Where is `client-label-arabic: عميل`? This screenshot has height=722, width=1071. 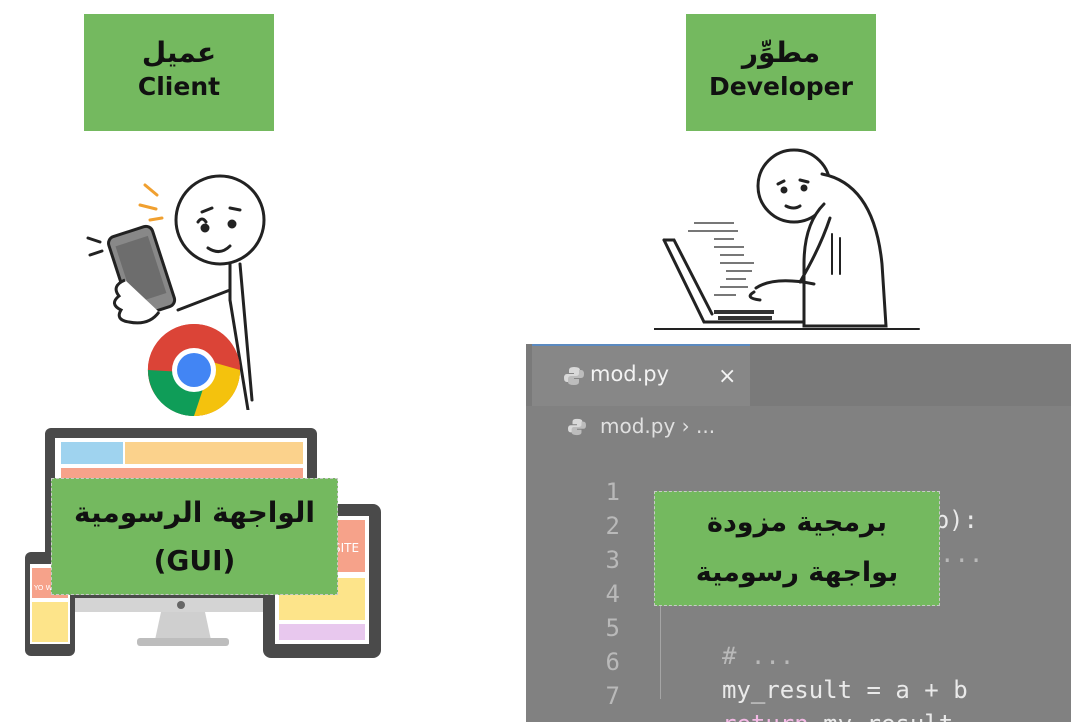 client-label-arabic: عميل is located at coordinates (179, 52).